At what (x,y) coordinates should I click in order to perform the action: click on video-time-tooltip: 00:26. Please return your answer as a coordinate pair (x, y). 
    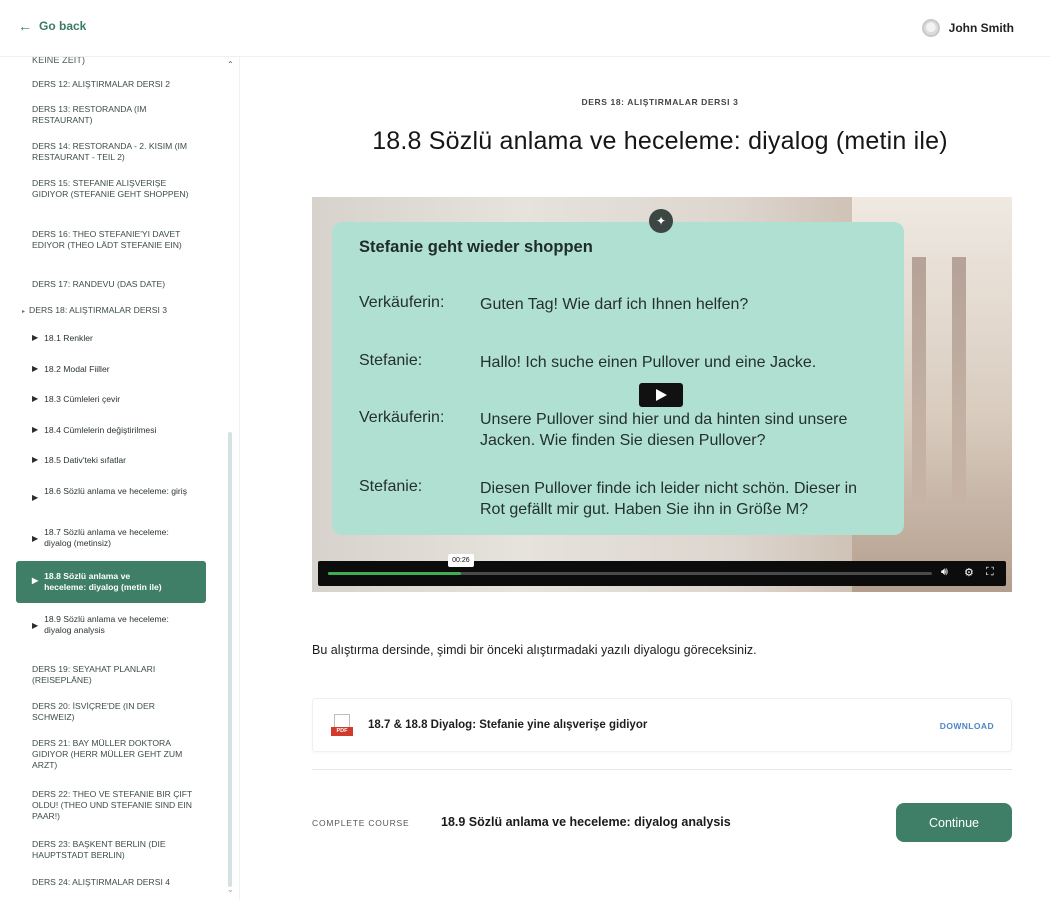
    Looking at the image, I should click on (460, 560).